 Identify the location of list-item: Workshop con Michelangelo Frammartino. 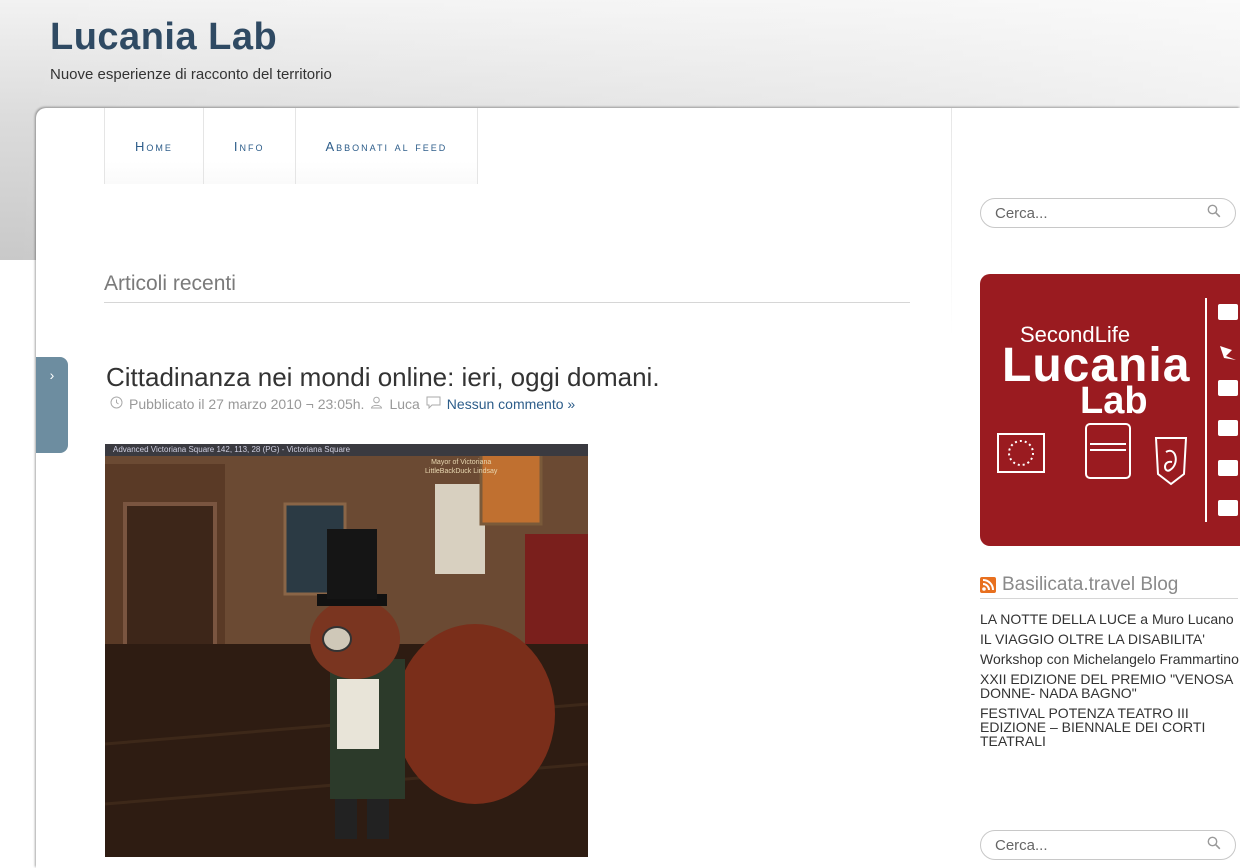
(1110, 659).